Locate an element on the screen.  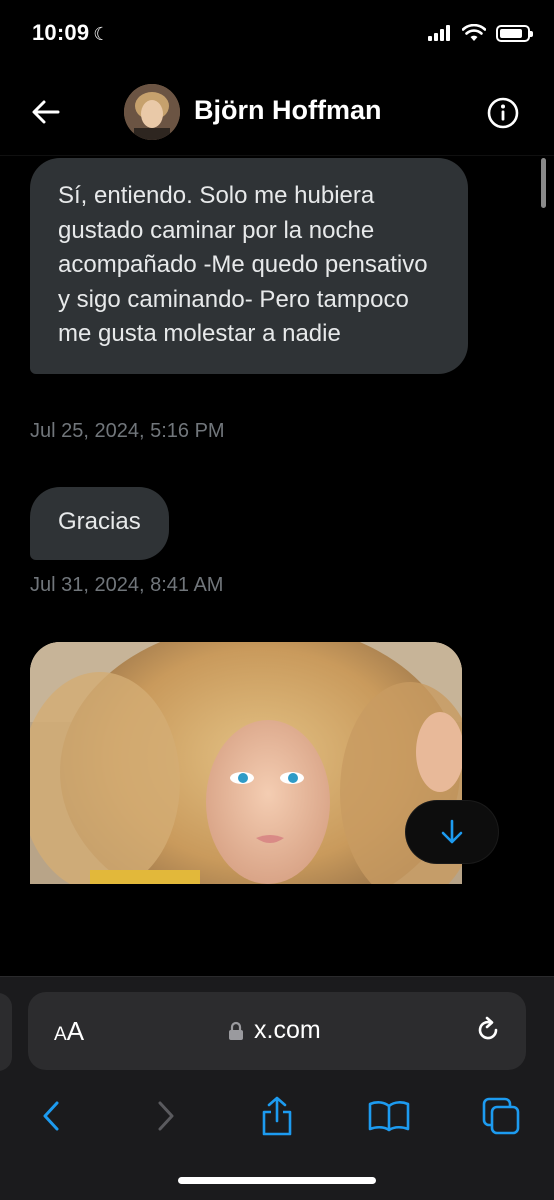
bookmarks-button is located at coordinates (389, 1116).